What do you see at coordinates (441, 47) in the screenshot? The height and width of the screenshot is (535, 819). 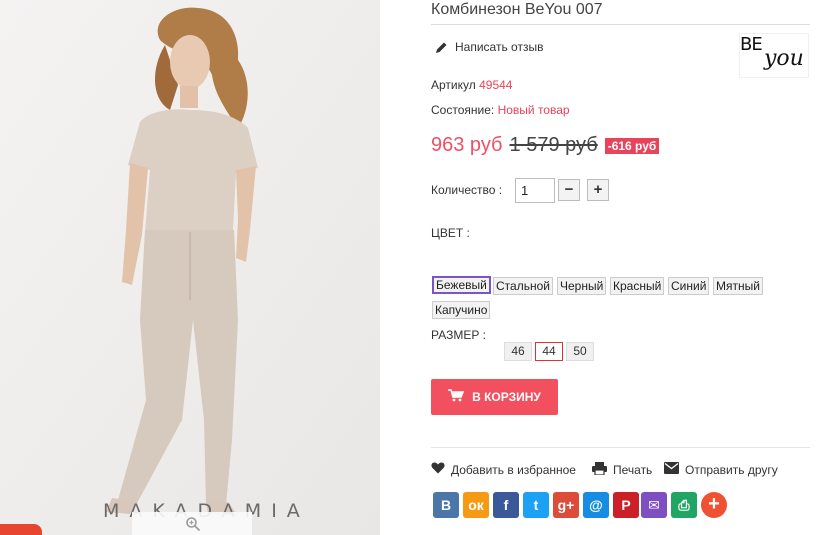 I see `pencil-icon` at bounding box center [441, 47].